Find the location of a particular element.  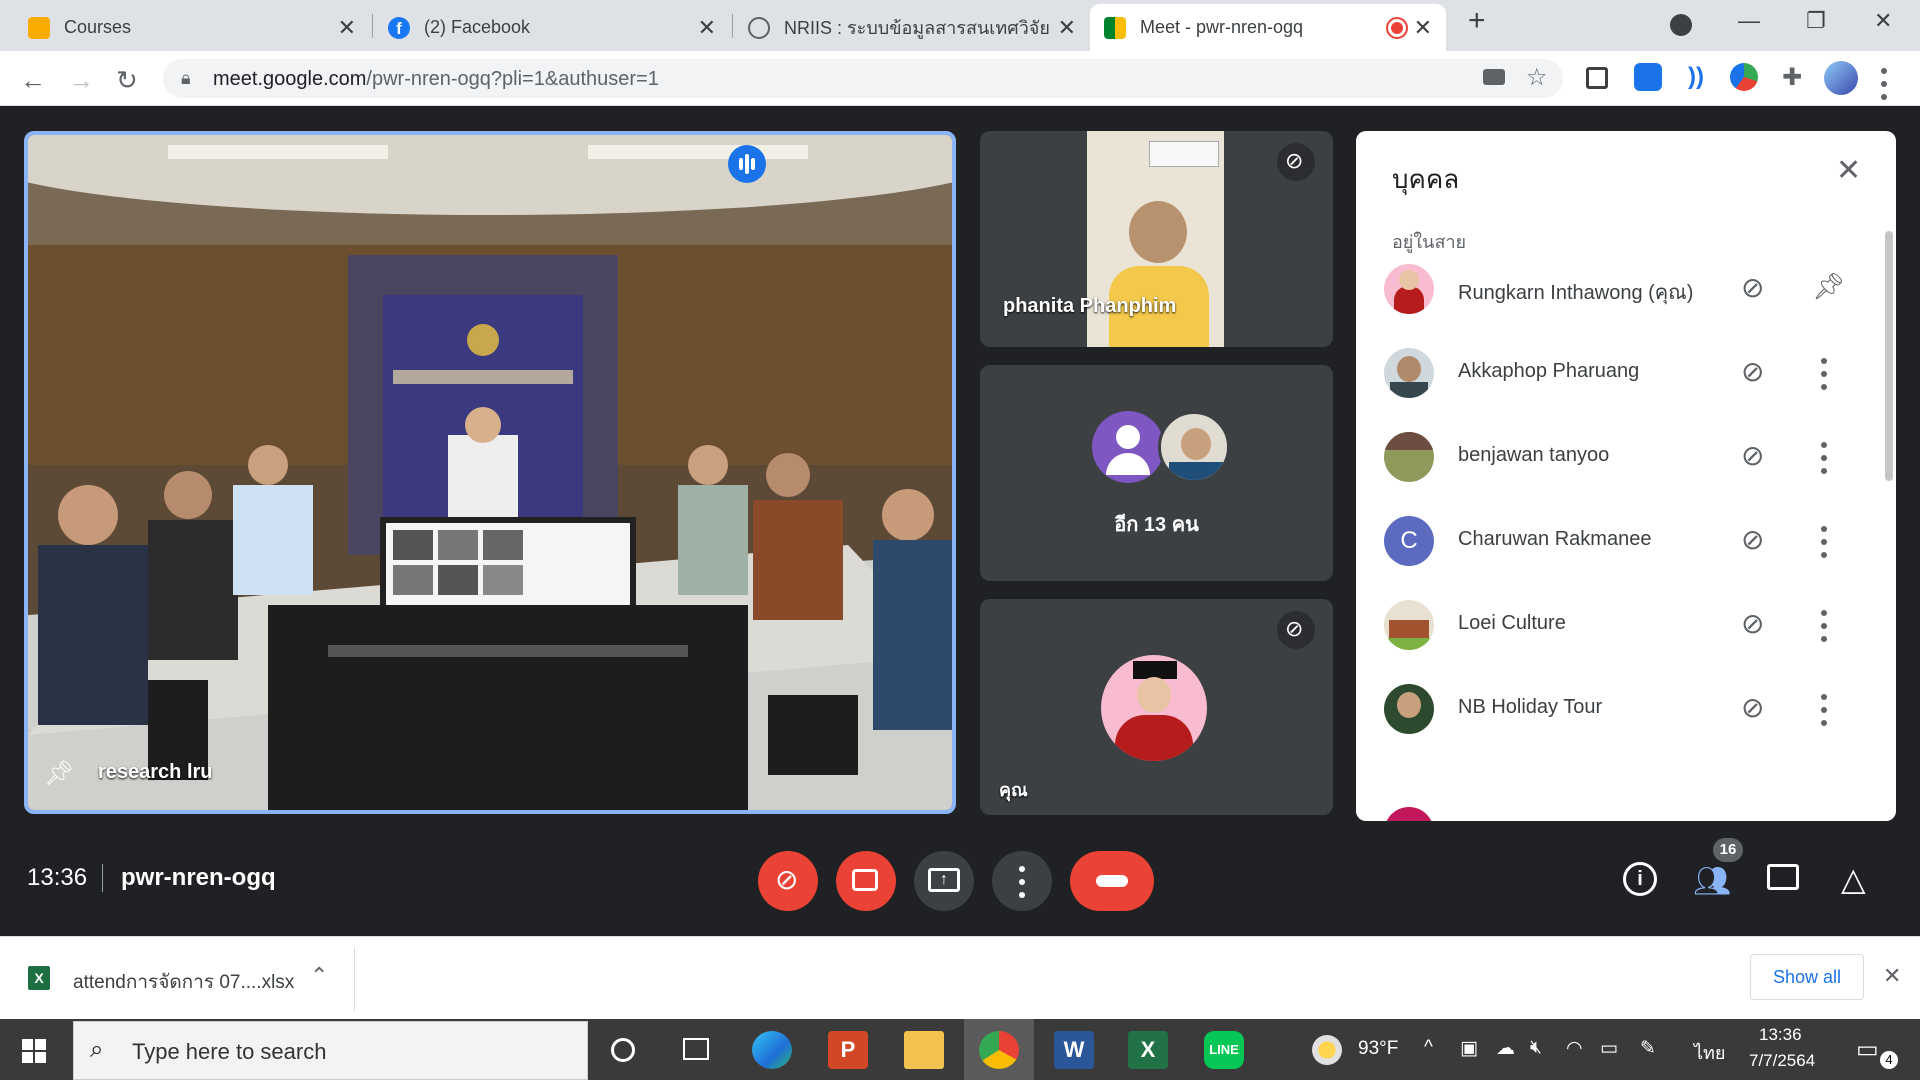

restore-icon: ❐ is located at coordinates (1816, 21).